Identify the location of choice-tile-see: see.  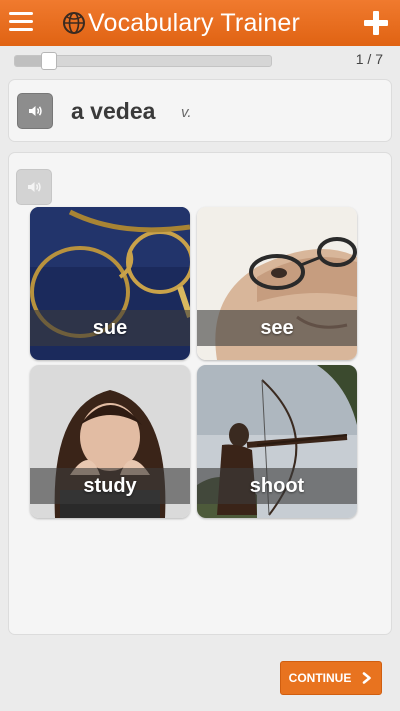
(277, 283).